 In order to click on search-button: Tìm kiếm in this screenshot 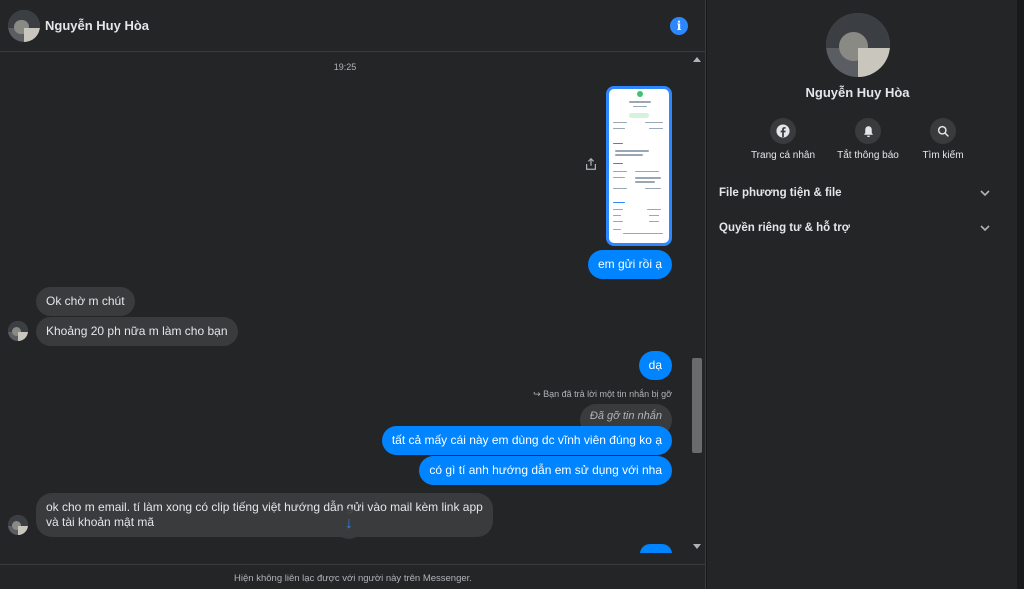, I will do `click(943, 139)`.